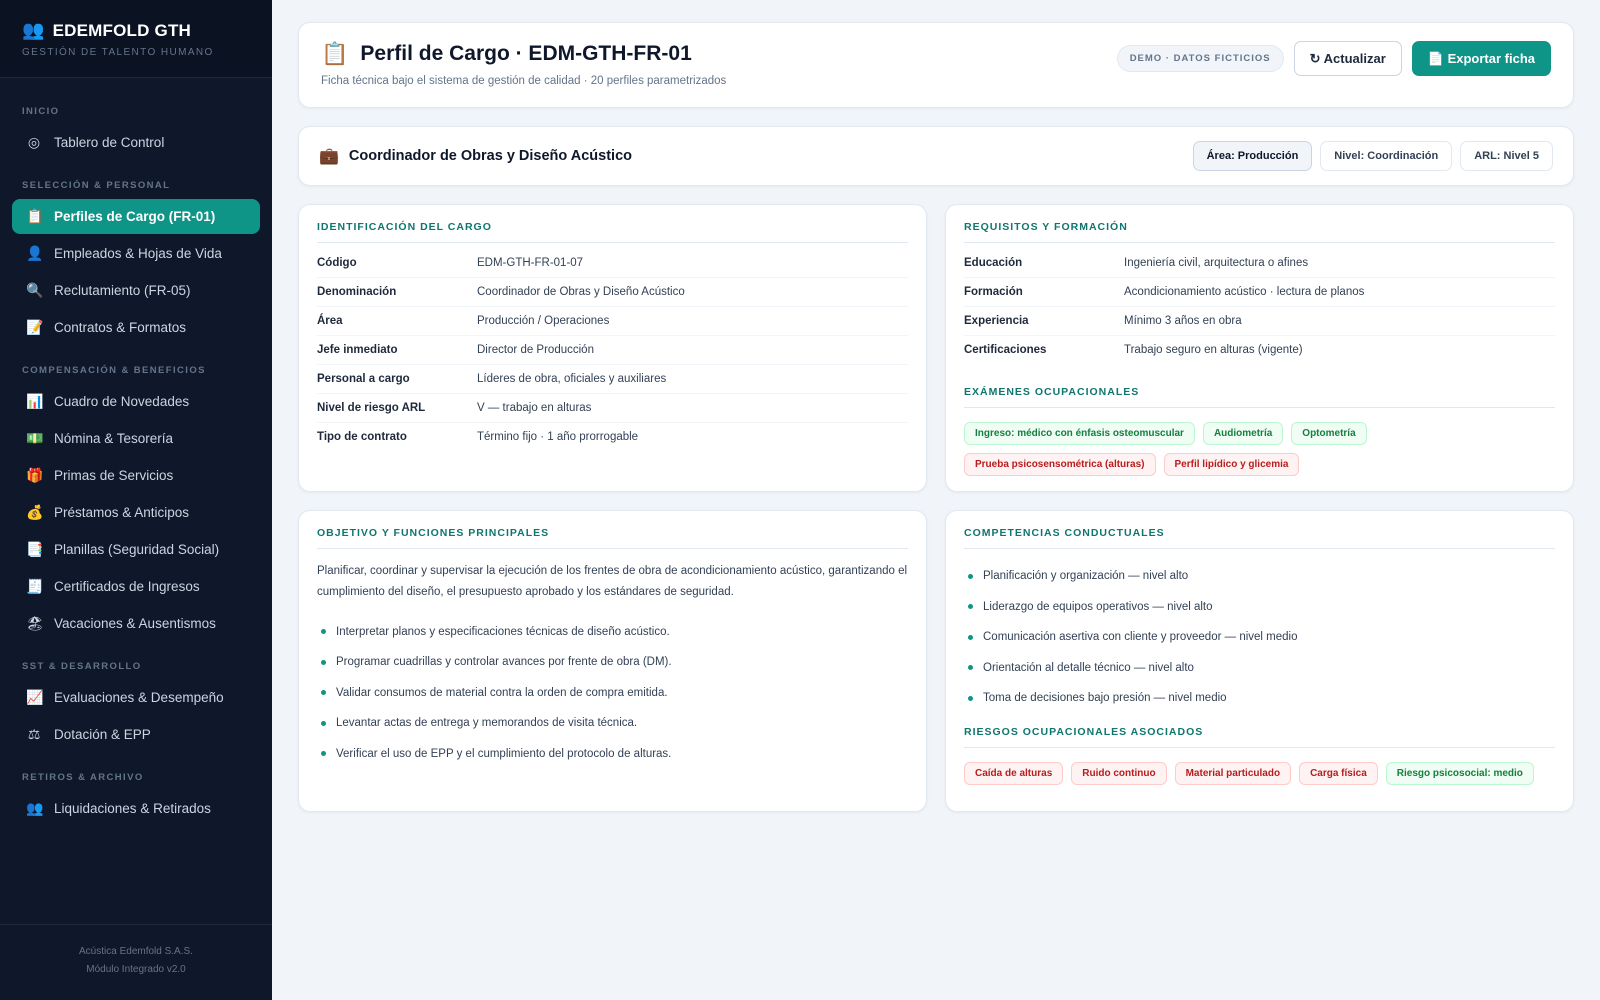 The image size is (1600, 1000). Describe the element at coordinates (35, 438) in the screenshot. I see `nav-icon: 💵` at that location.